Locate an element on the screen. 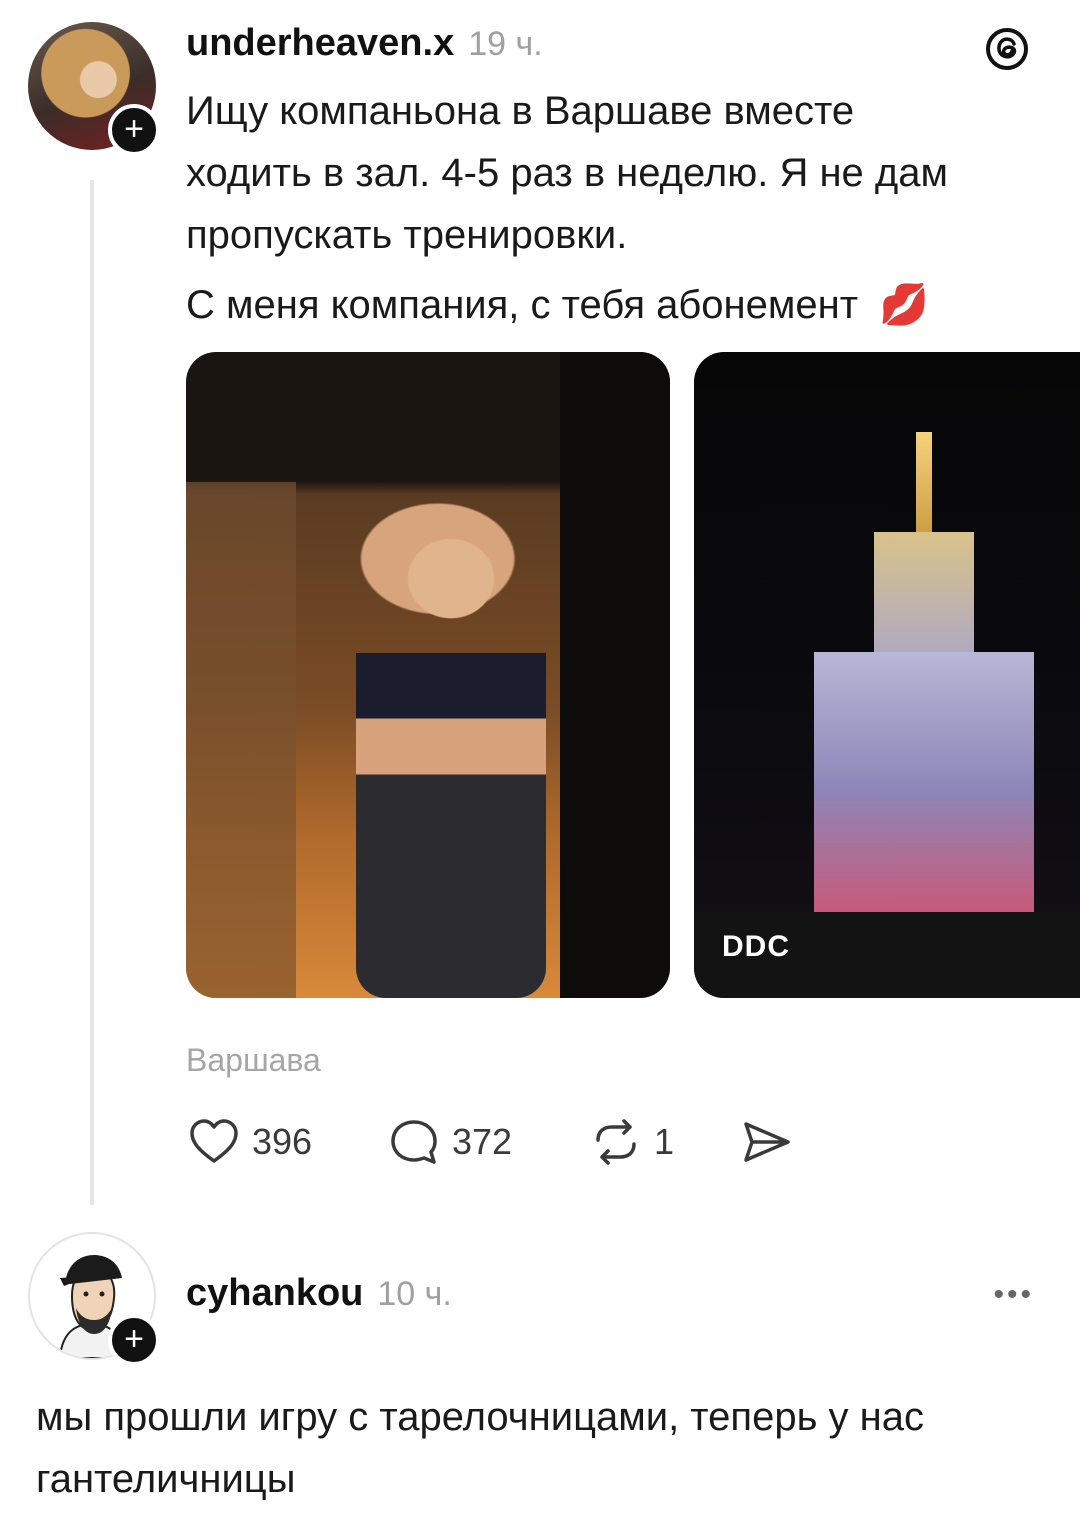 This screenshot has height=1517, width=1080. comment-username: cyhankou is located at coordinates (274, 1293).